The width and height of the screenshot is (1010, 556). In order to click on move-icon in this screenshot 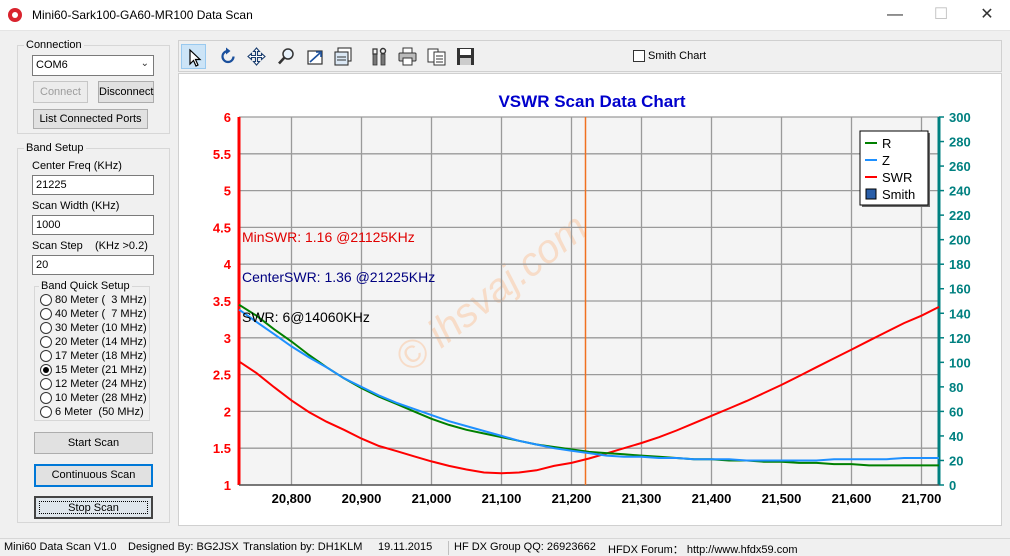, I will do `click(256, 56)`.